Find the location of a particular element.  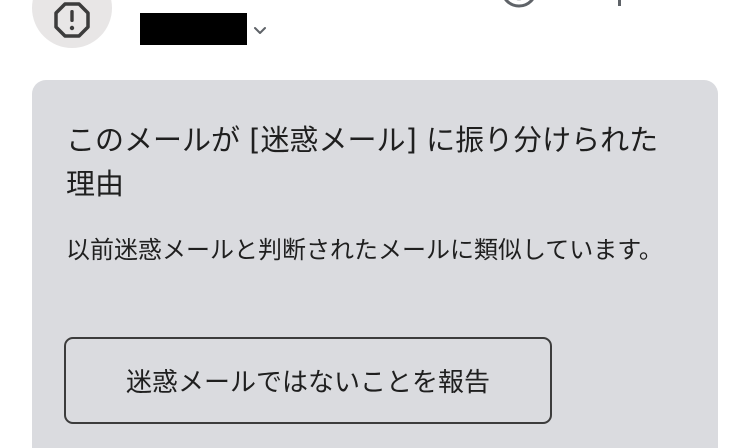

sender-avatar is located at coordinates (72, 24).